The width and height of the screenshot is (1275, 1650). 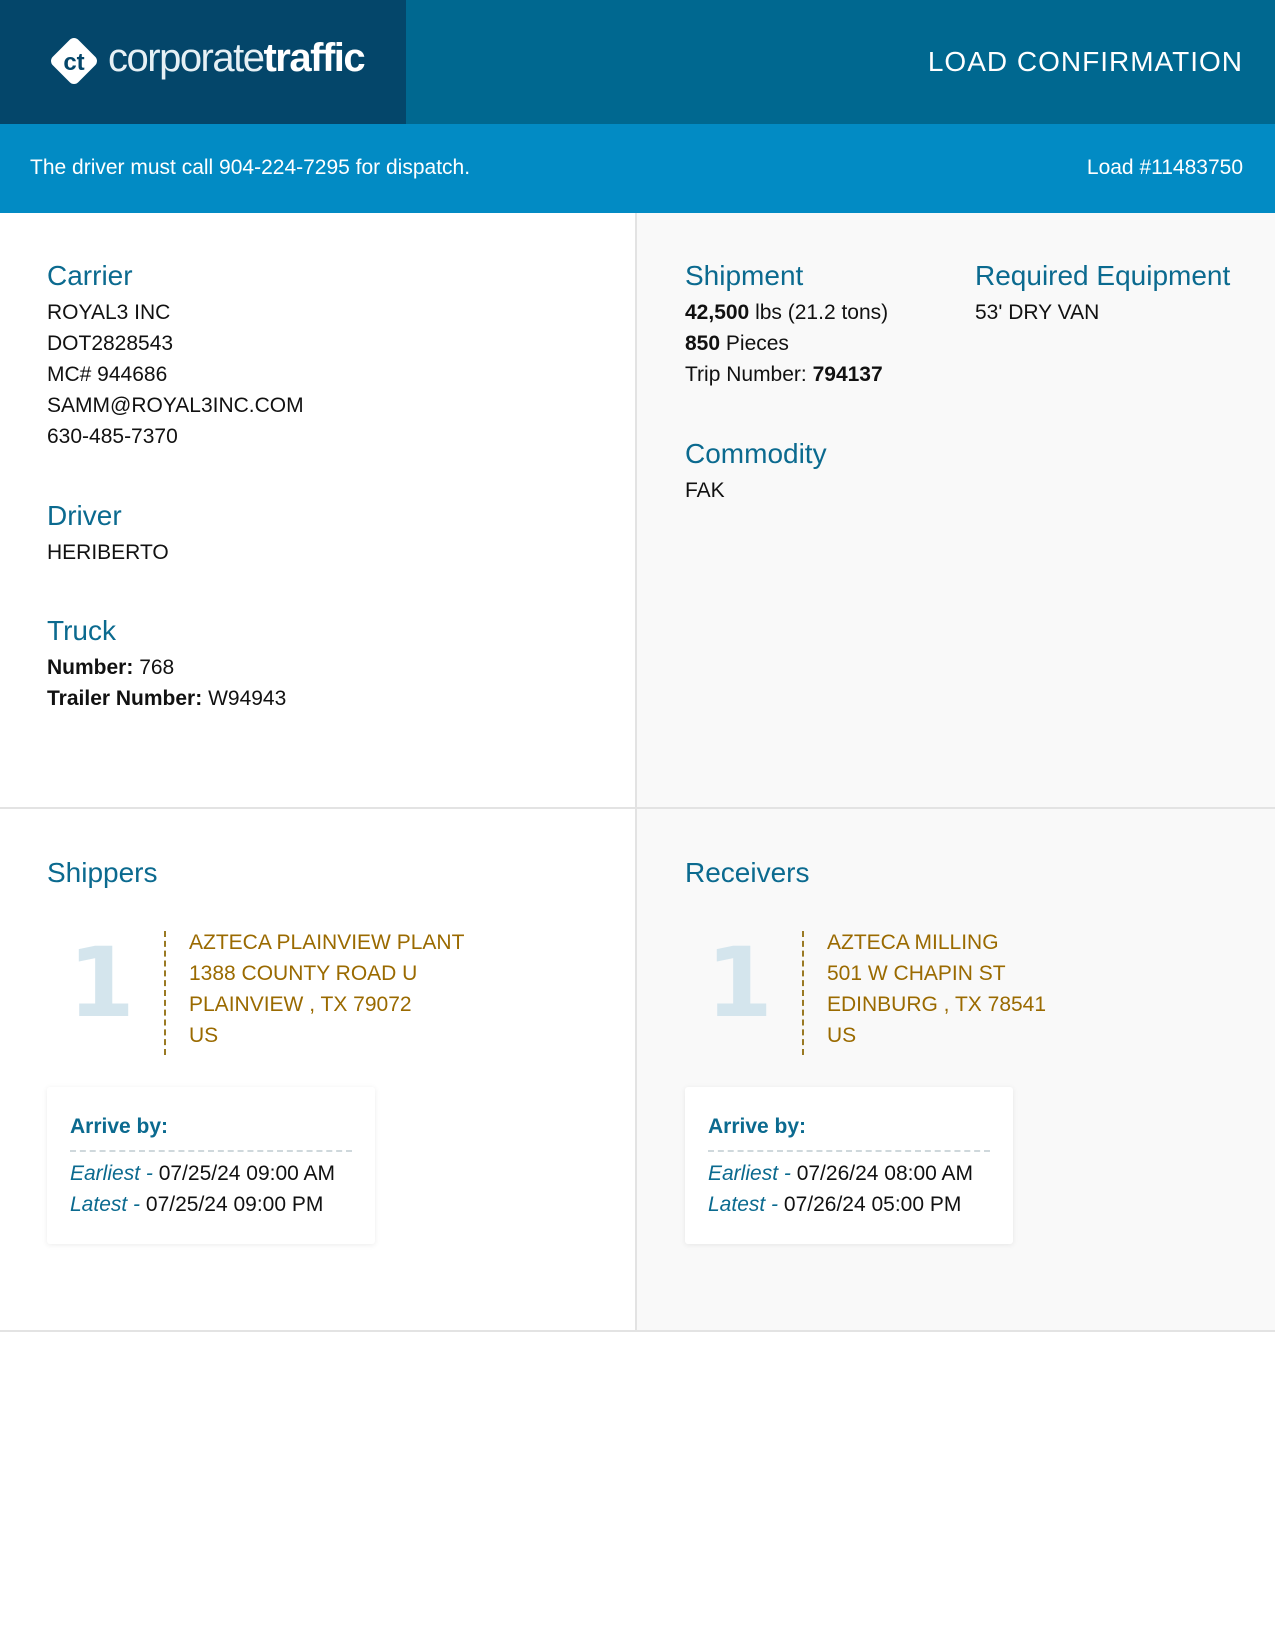 What do you see at coordinates (107, 374) in the screenshot?
I see `carrier-mc: MC# 944686` at bounding box center [107, 374].